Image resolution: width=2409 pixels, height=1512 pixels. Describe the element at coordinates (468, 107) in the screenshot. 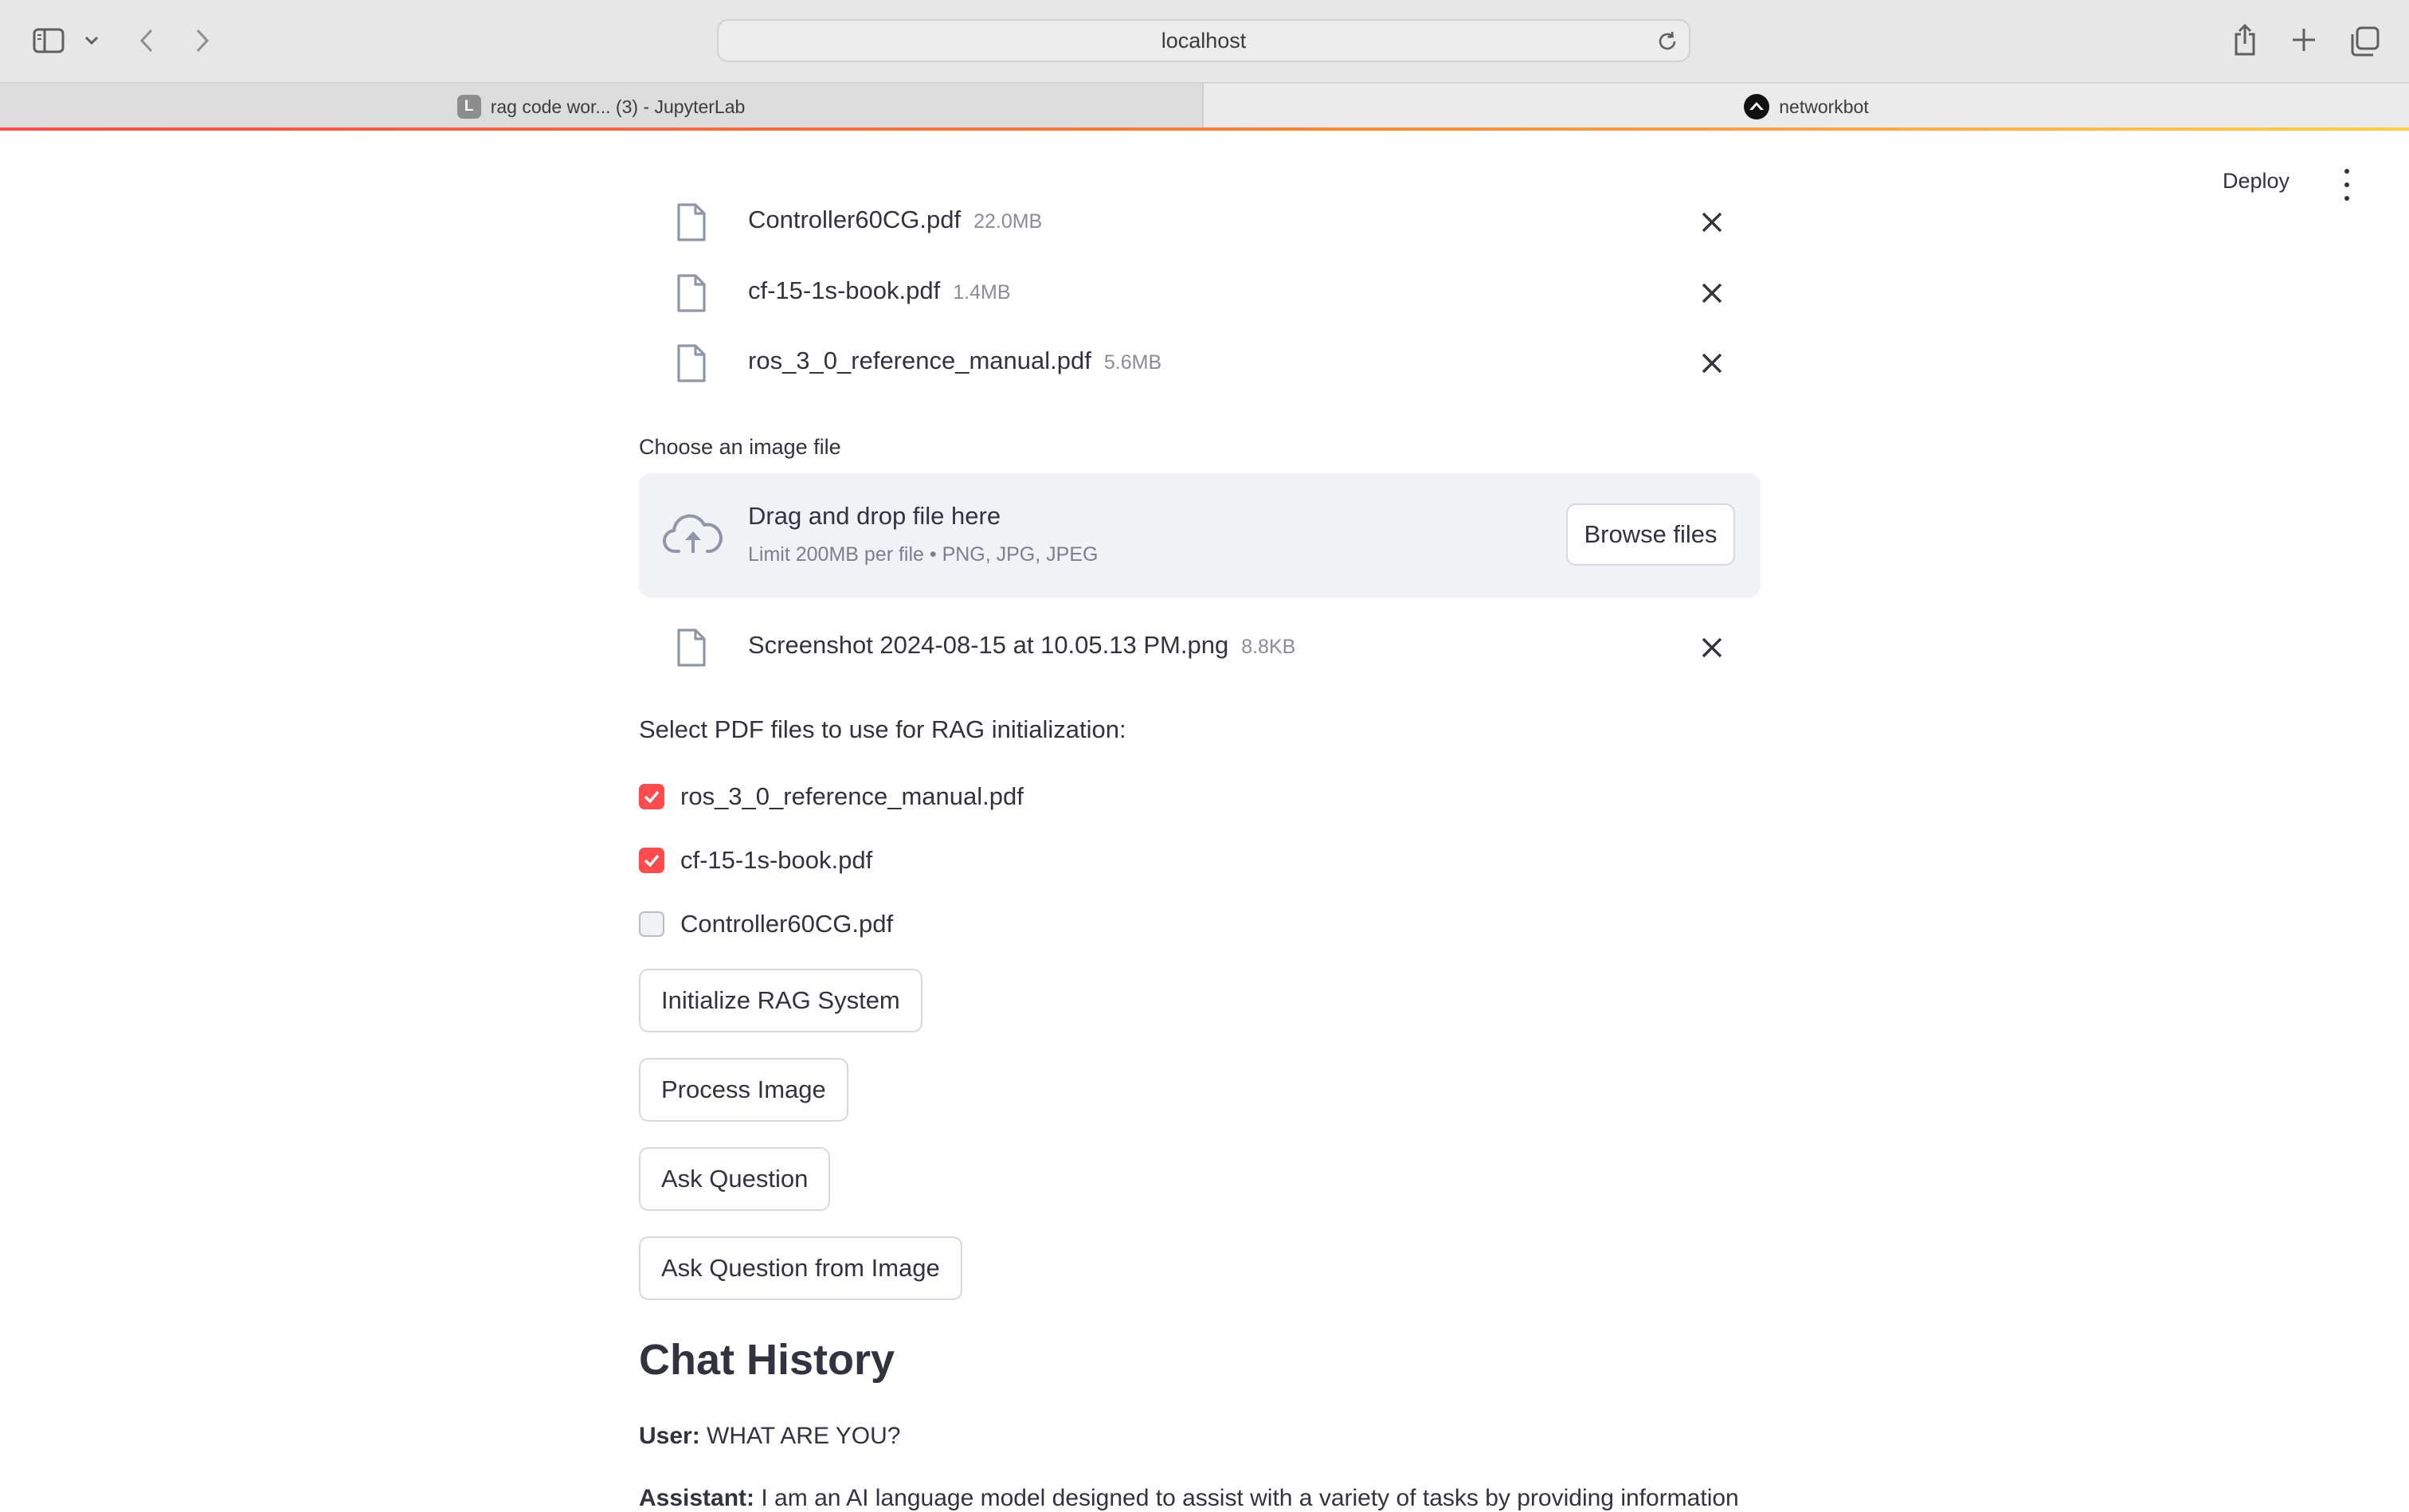

I see `jupyterlab-favicon-icon: L` at that location.